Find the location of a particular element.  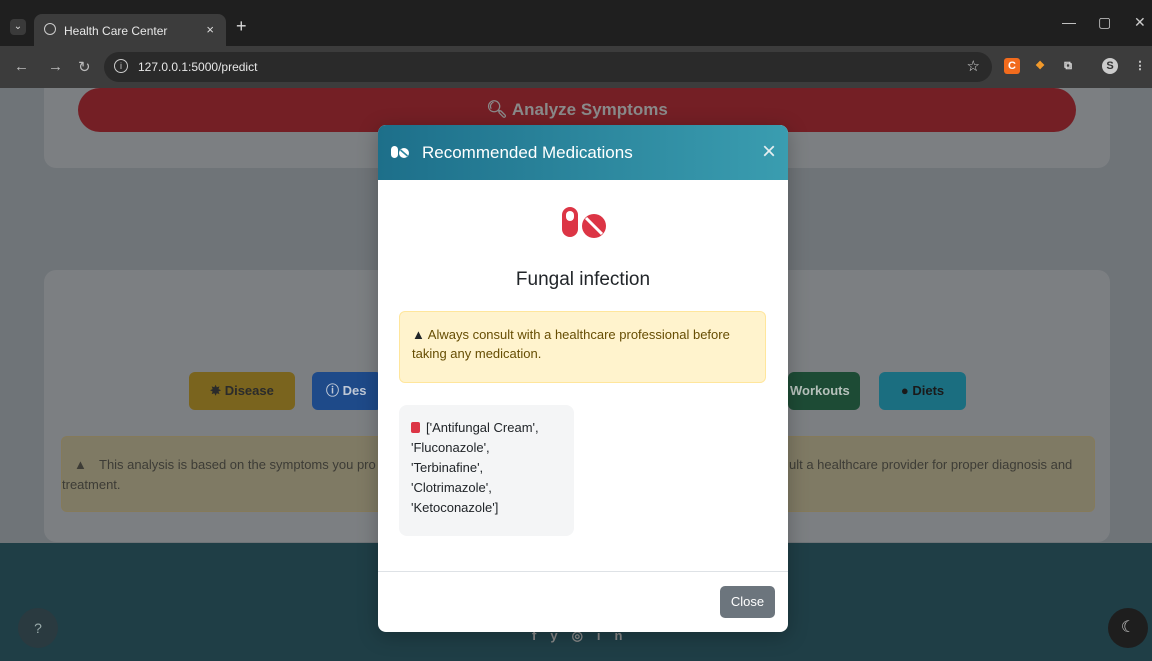

virus-icon: ✸ is located at coordinates (216, 390).